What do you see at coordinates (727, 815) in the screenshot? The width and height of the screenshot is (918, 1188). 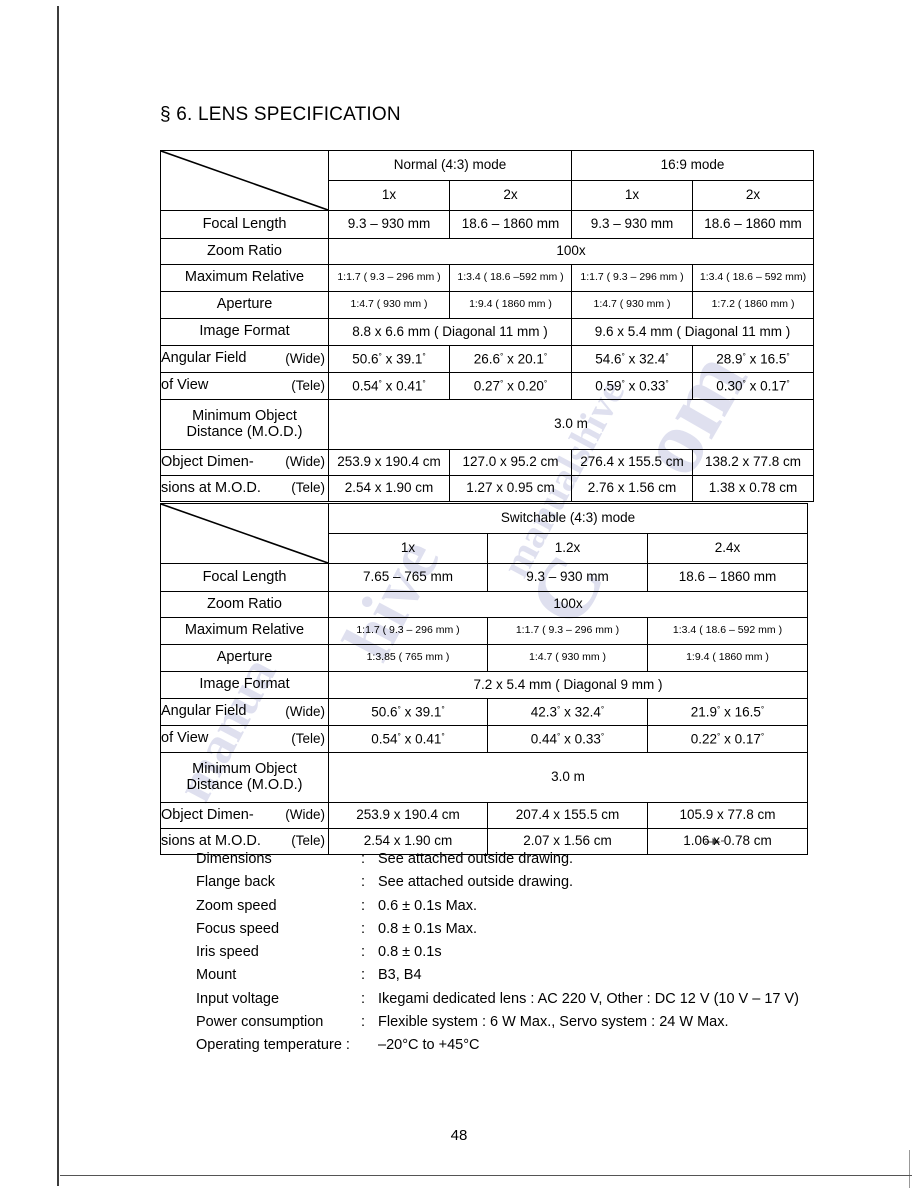 I see `cell-value: 105.9 x 77.8 cm` at bounding box center [727, 815].